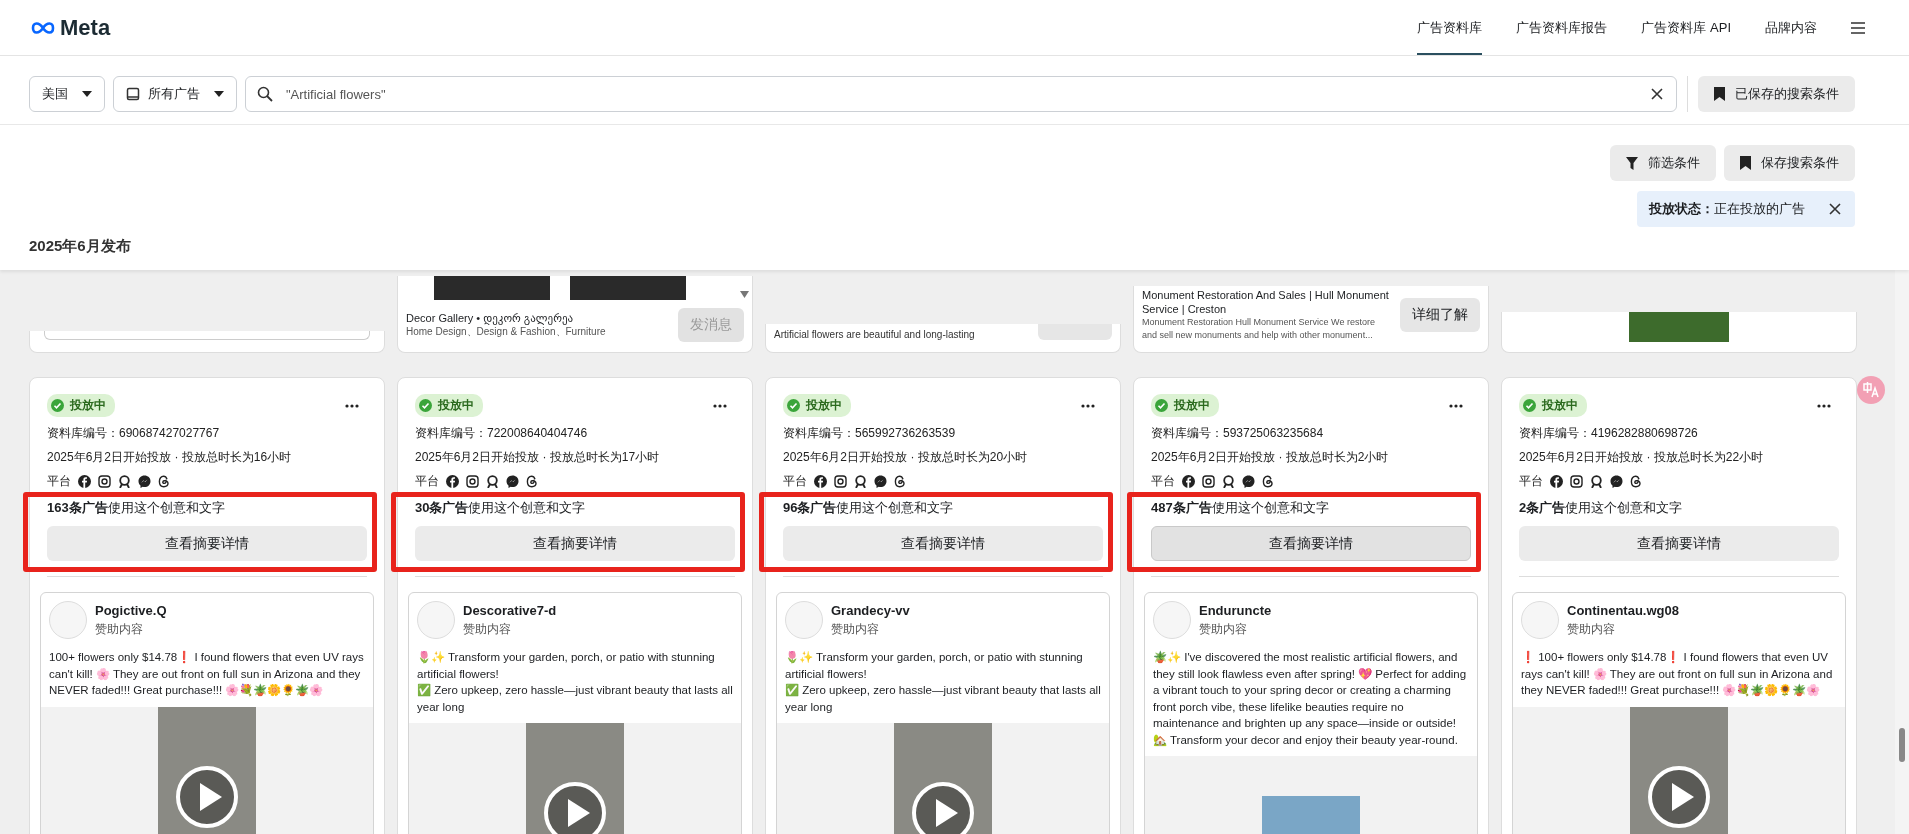  Describe the element at coordinates (490, 318) in the screenshot. I see `page-name: Decor Gallery • დეკორ გალერეა` at that location.